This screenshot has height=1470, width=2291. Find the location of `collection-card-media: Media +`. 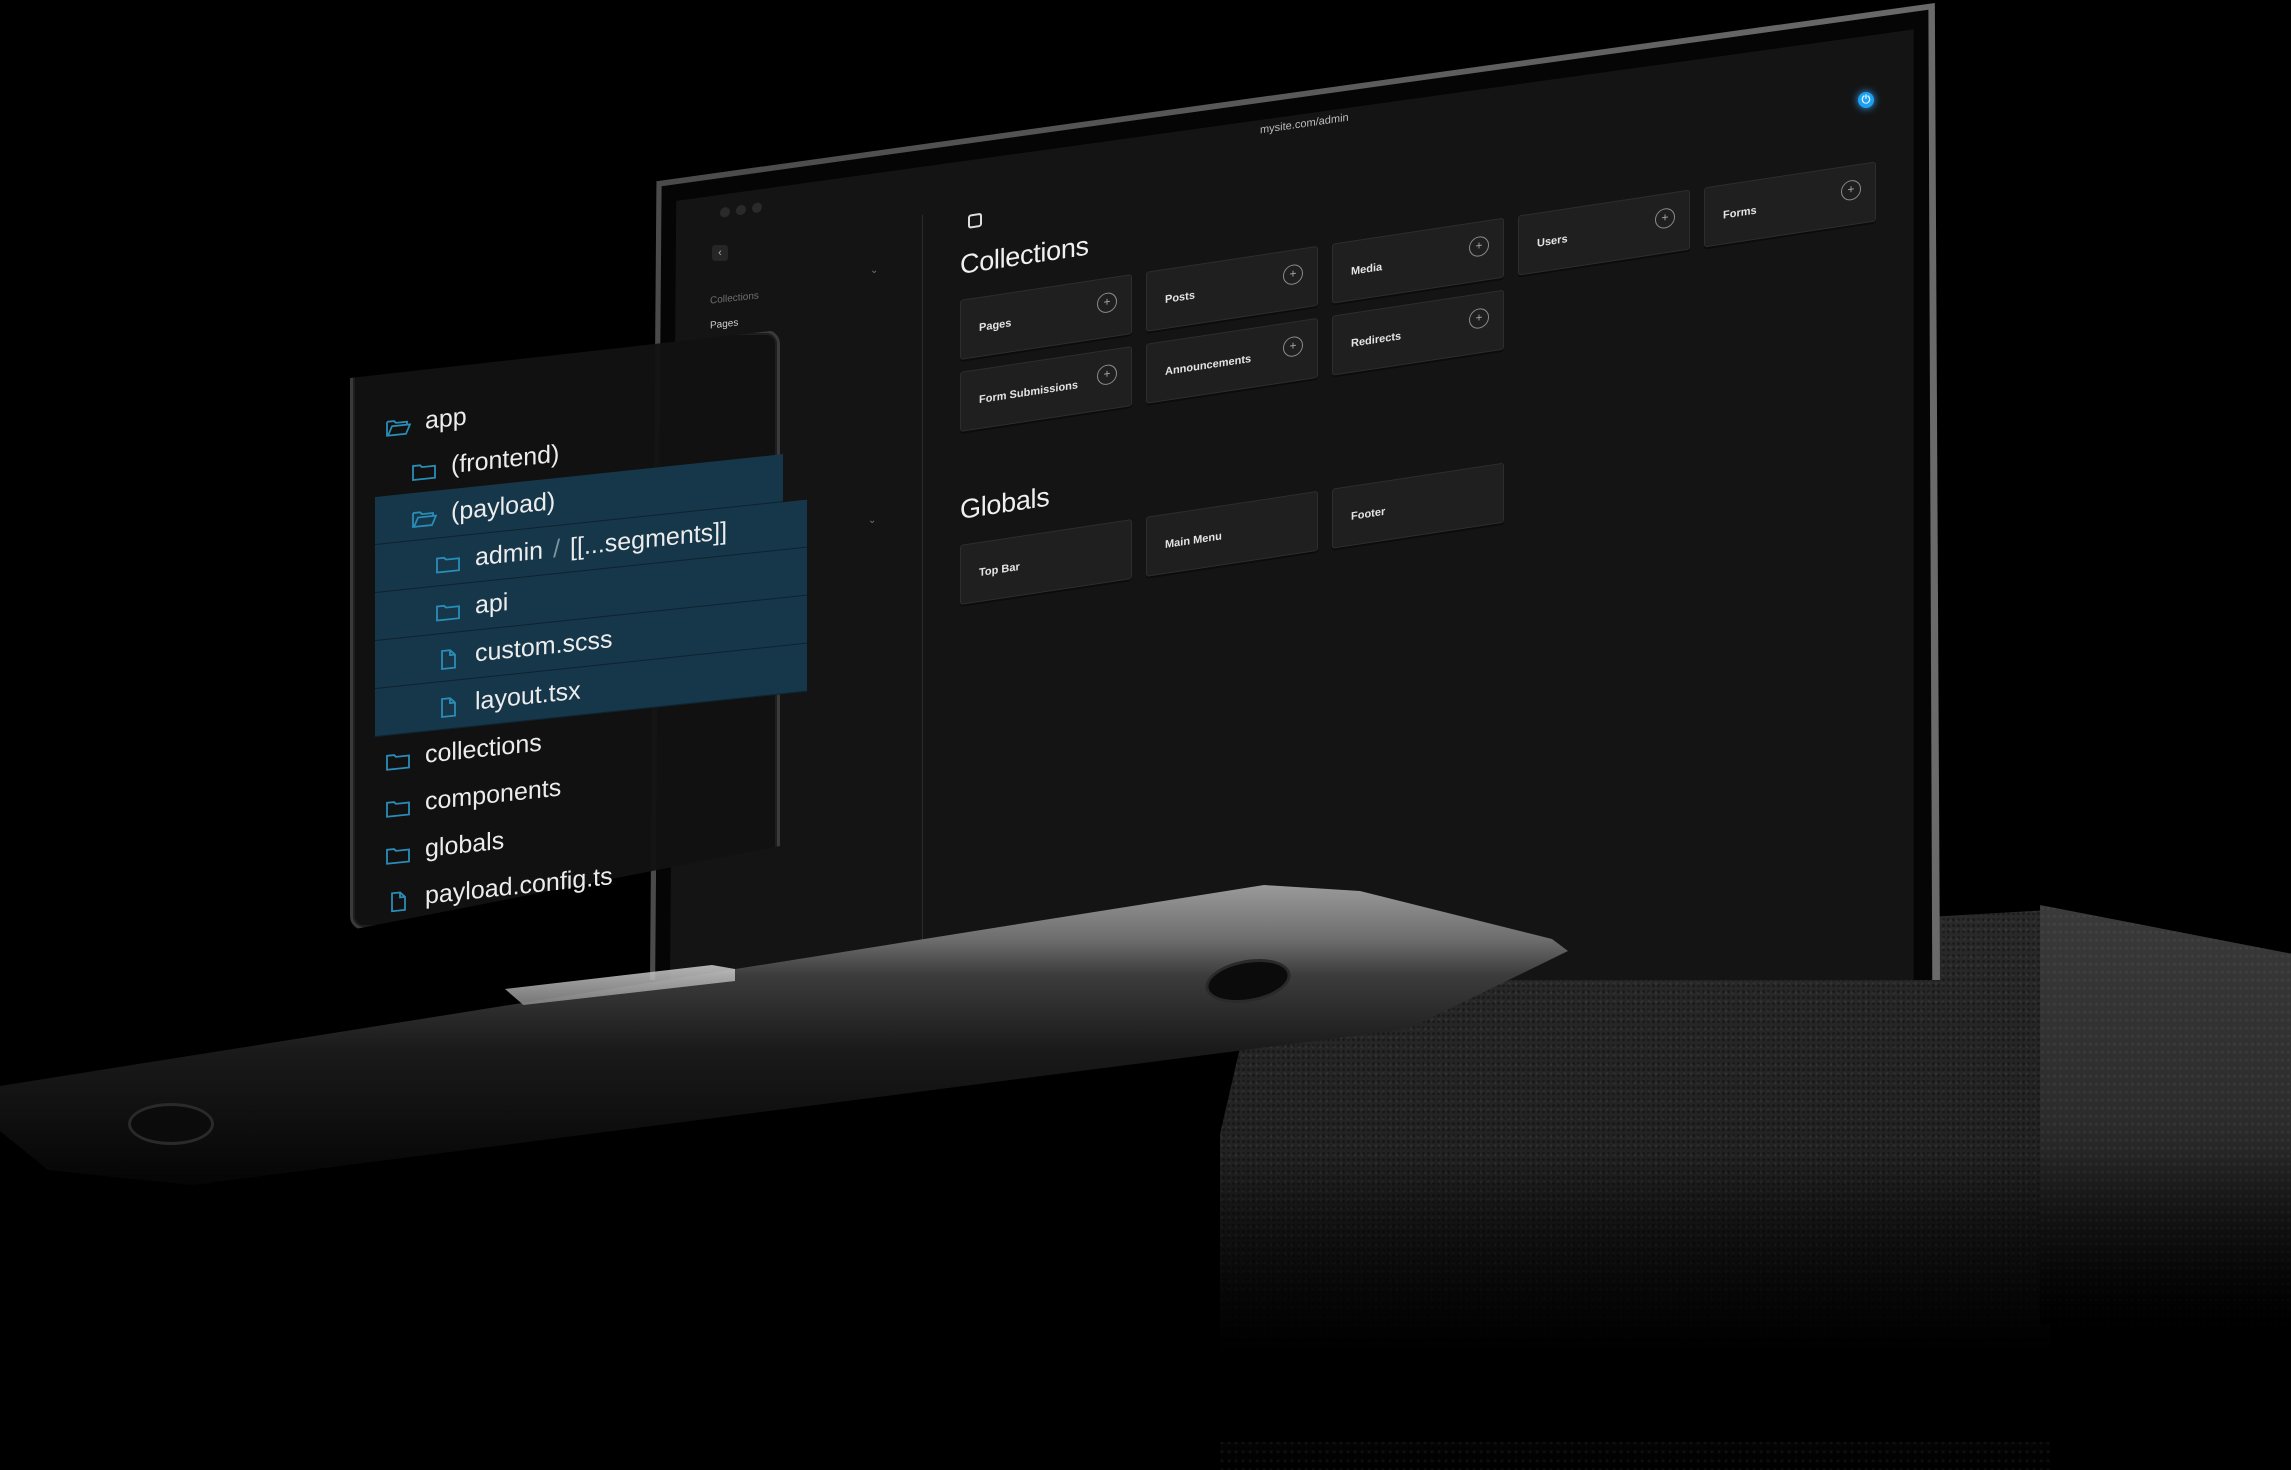

collection-card-media: Media + is located at coordinates (1418, 260).